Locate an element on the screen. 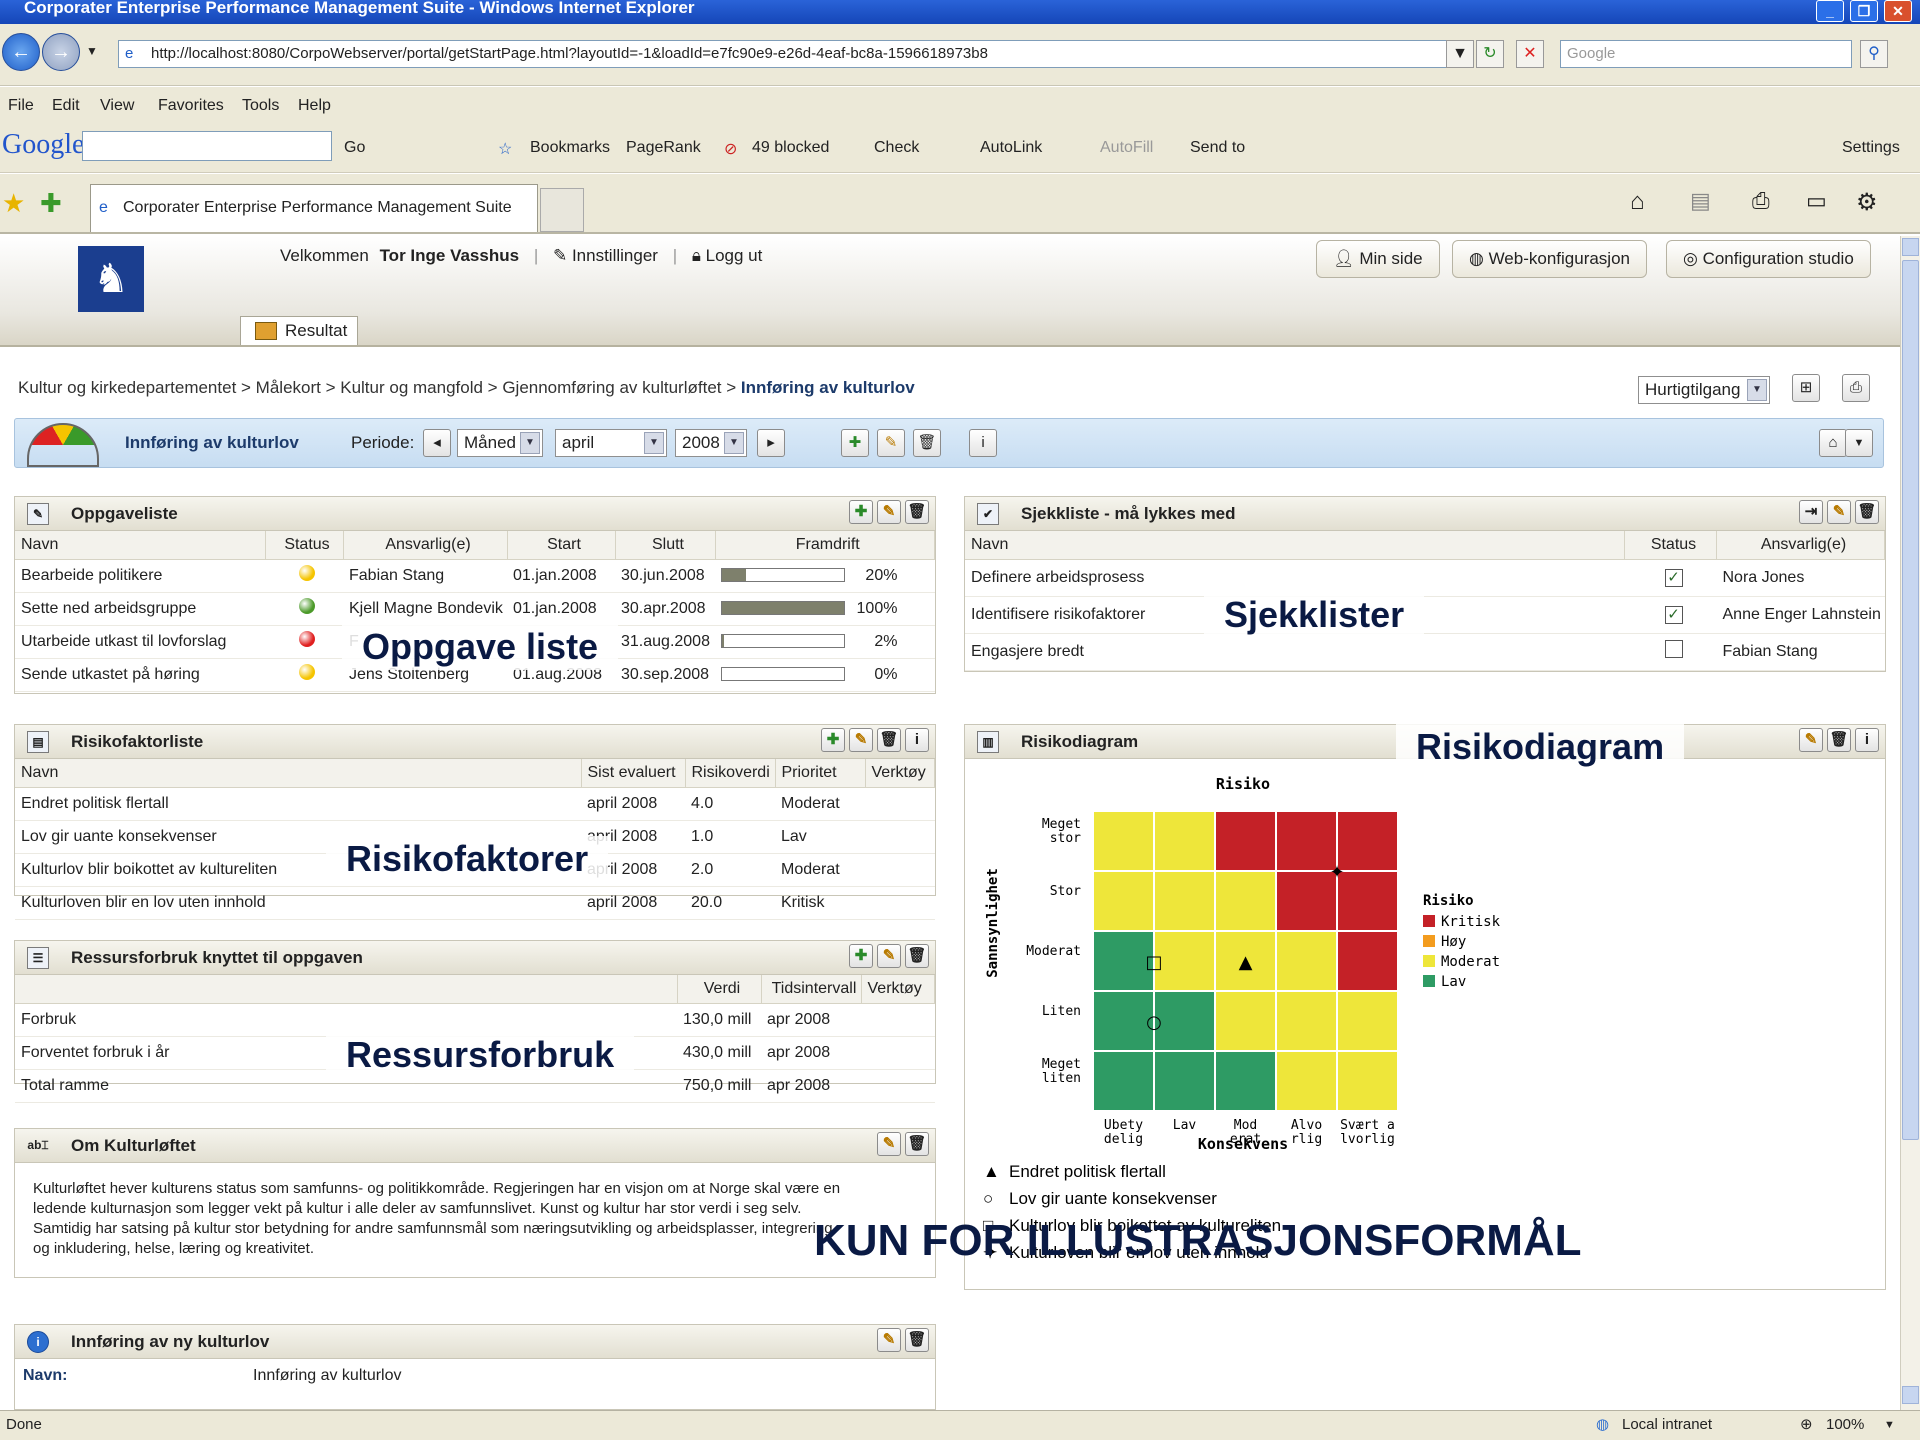 The image size is (1920, 1440). scroll-down-button is located at coordinates (1910, 1395).